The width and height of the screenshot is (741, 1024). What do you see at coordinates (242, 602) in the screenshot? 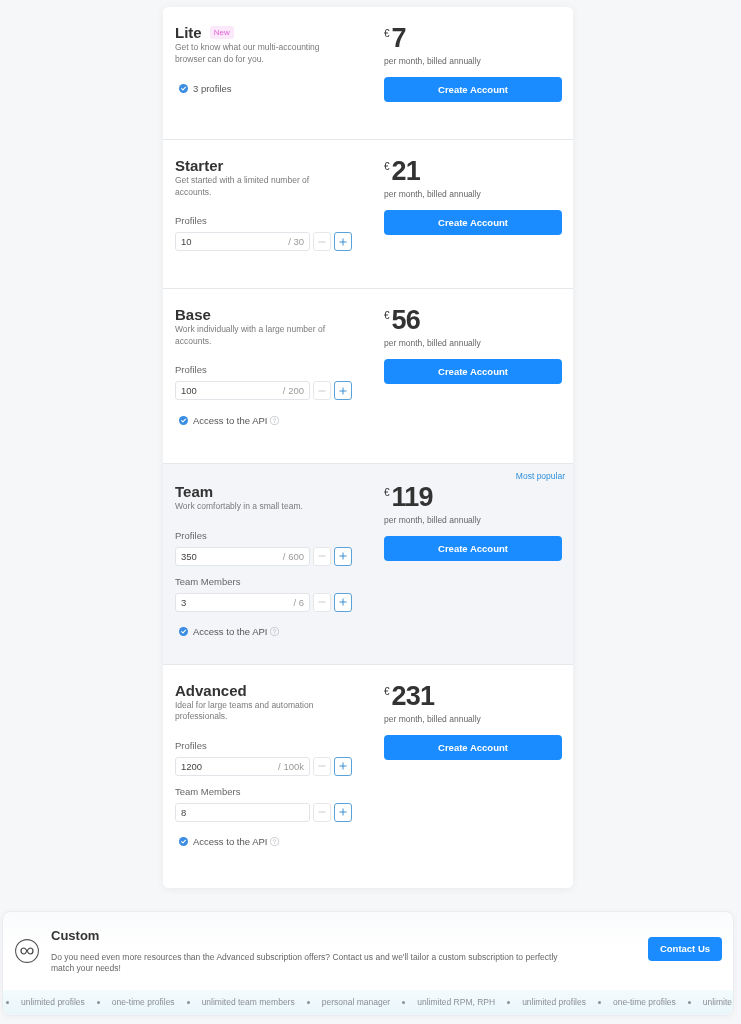
I see `quantity-field: 3 / 6` at bounding box center [242, 602].